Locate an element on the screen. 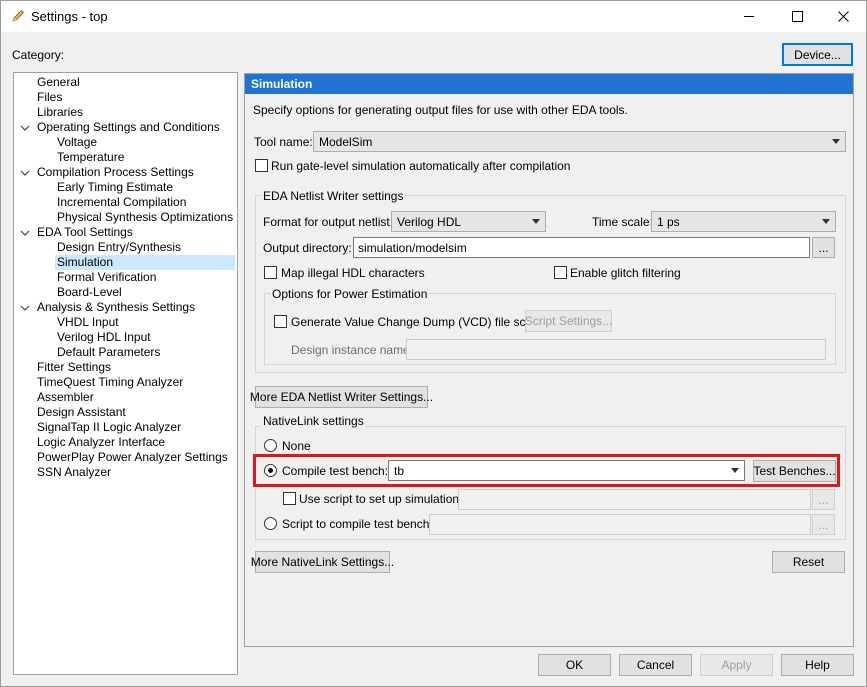  use-script-input is located at coordinates (634, 499).